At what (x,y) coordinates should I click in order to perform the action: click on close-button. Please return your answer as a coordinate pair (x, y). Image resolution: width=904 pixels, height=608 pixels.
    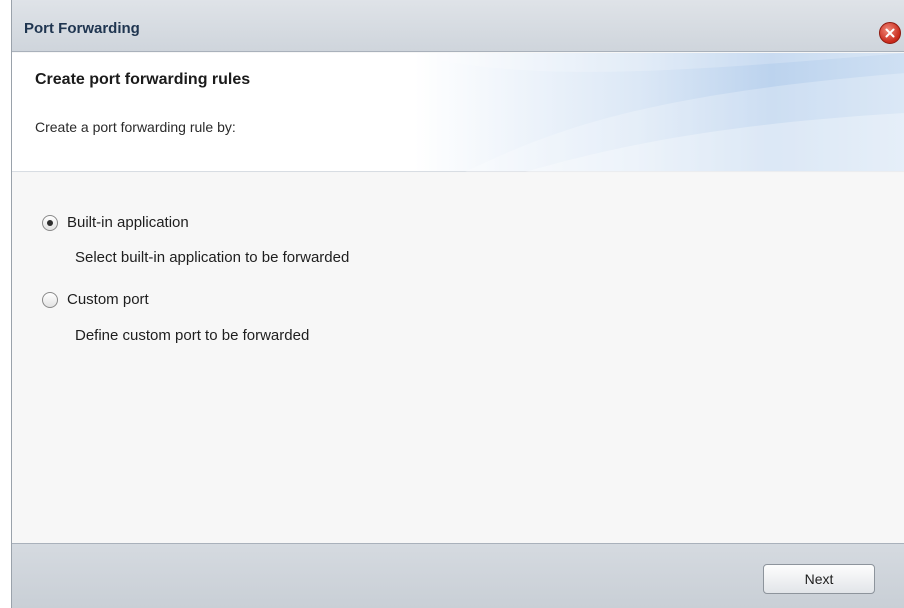
    Looking at the image, I should click on (890, 33).